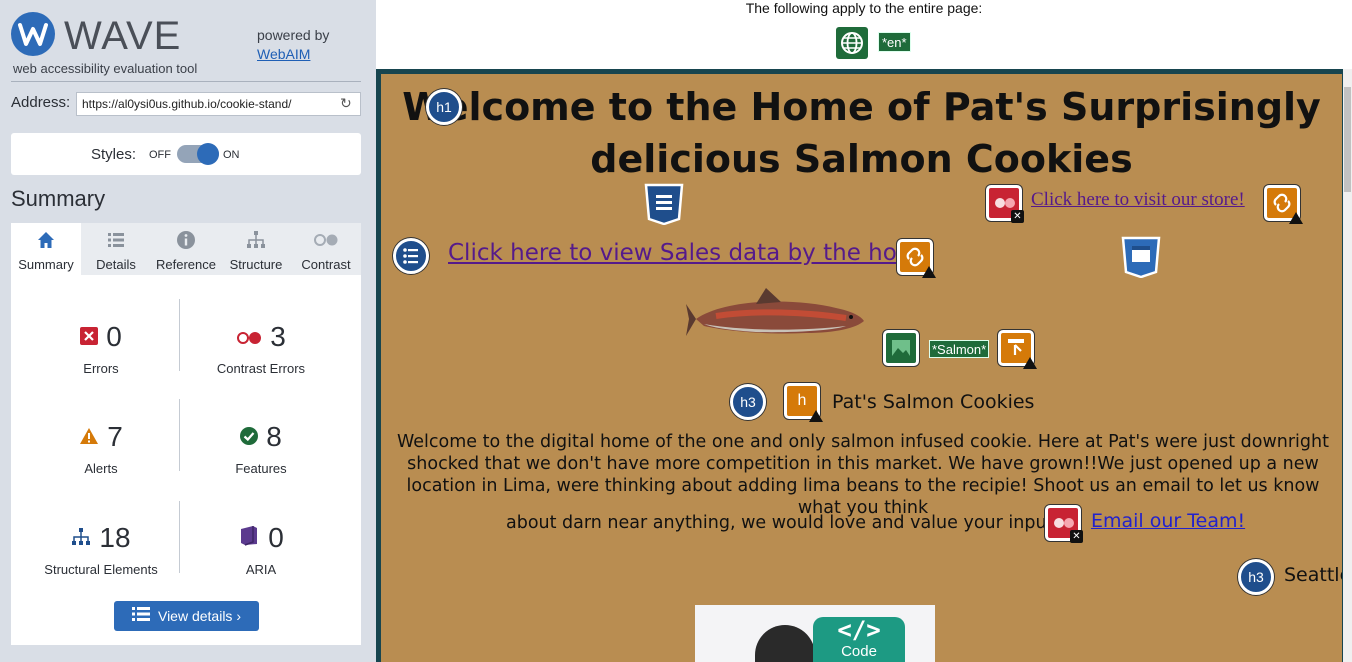 The height and width of the screenshot is (662, 1352). I want to click on list-structure-icon, so click(411, 256).